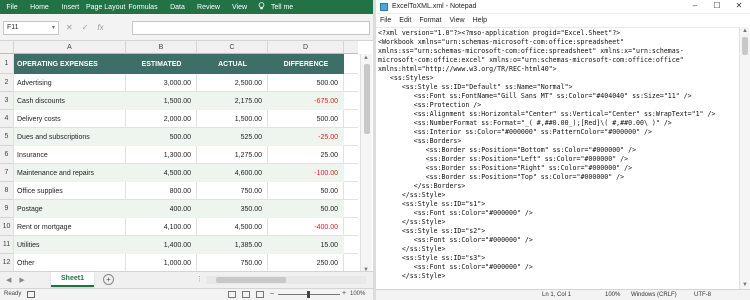 Image resolution: width=750 pixels, height=300 pixels. Describe the element at coordinates (7, 227) in the screenshot. I see `row-header-10: 10` at that location.